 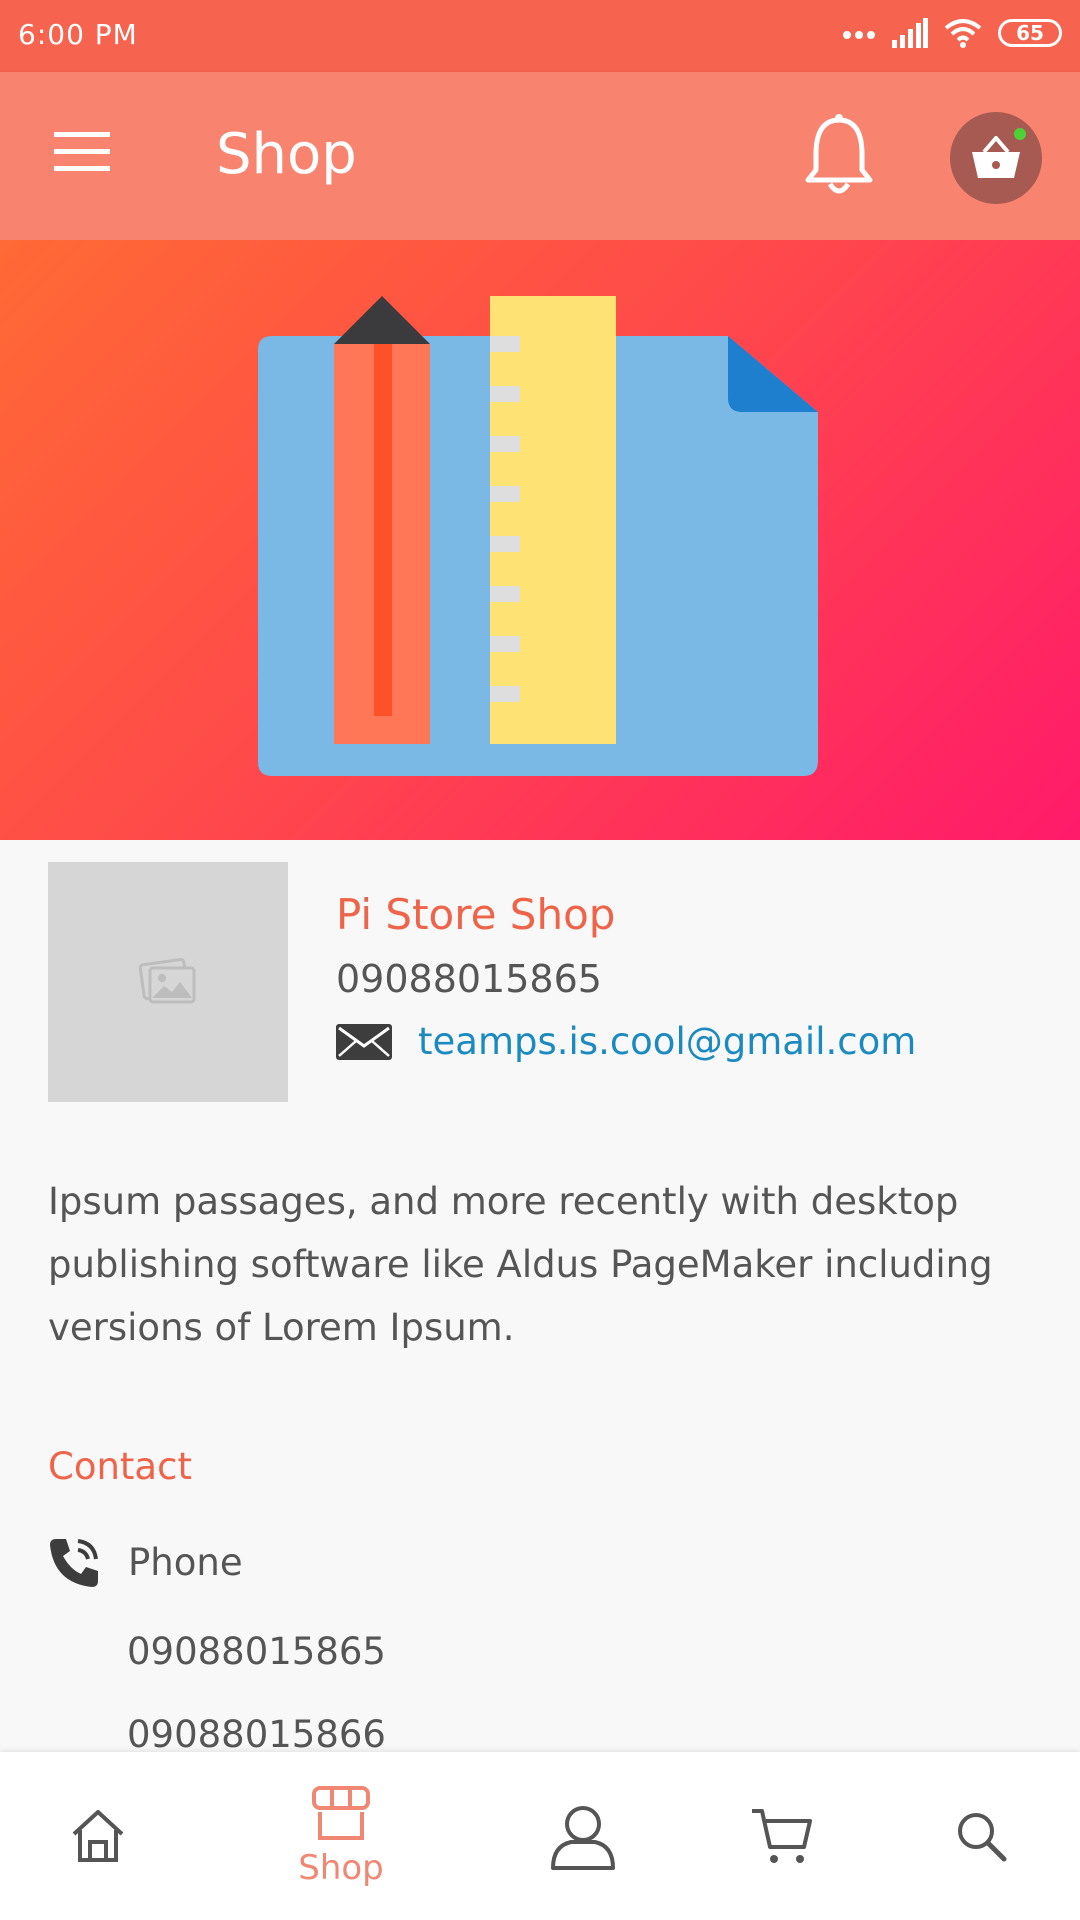 I want to click on hamburger-menu-icon, so click(x=82, y=151).